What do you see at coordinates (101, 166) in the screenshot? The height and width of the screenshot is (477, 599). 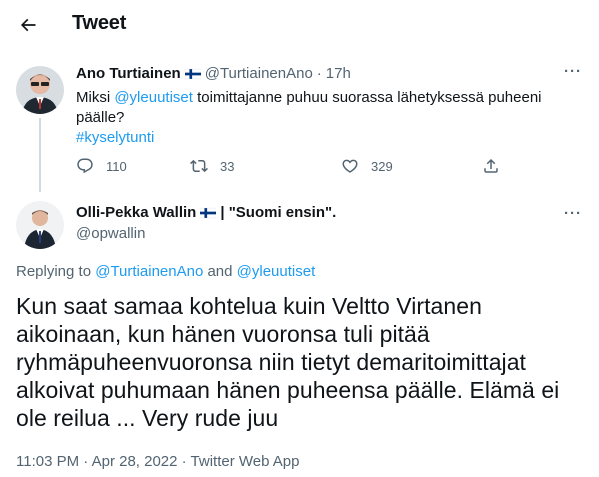 I see `reply-button: 110` at bounding box center [101, 166].